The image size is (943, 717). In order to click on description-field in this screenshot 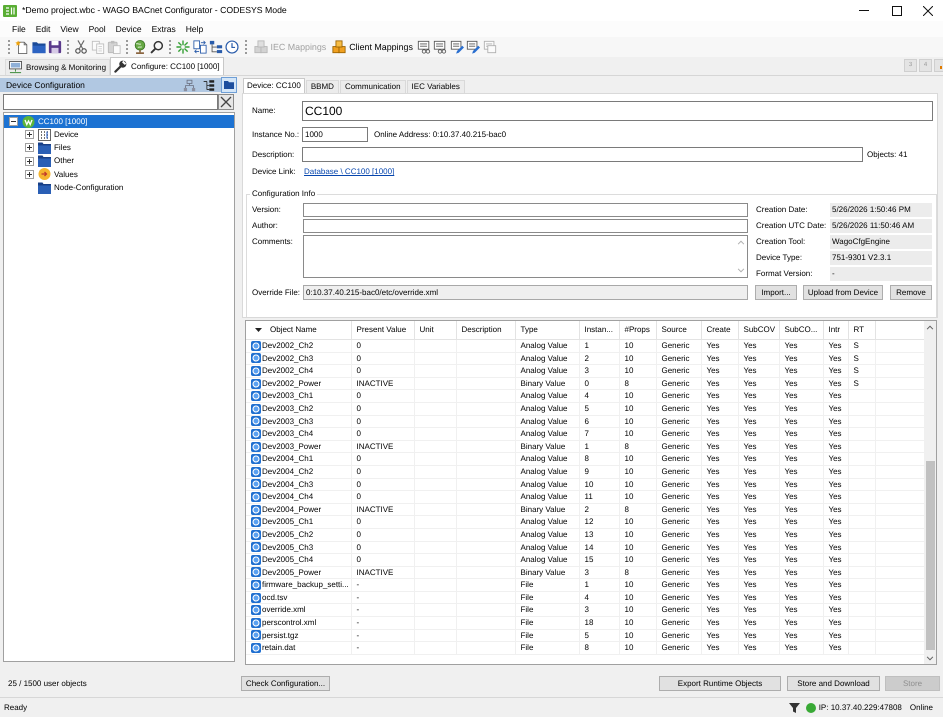, I will do `click(582, 154)`.